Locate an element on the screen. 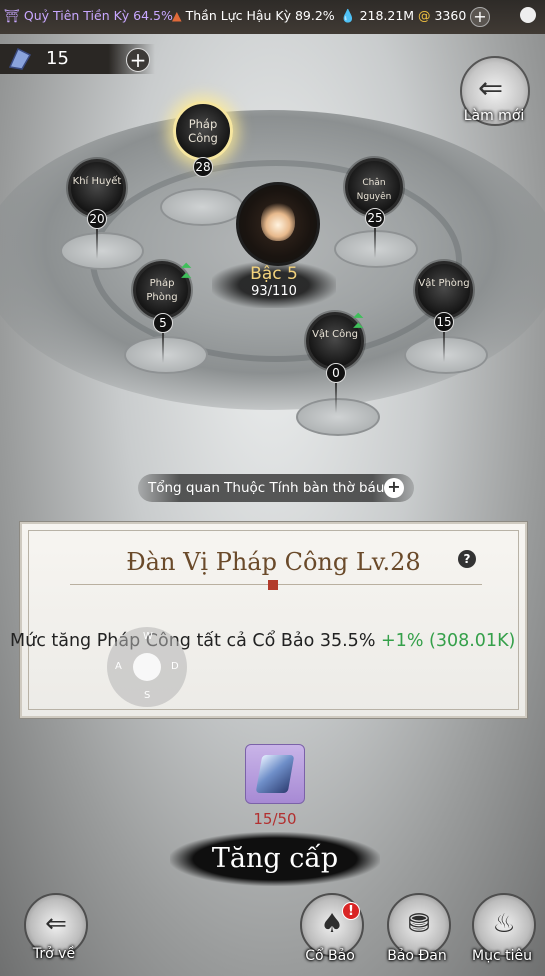 This screenshot has height=976, width=545. material-slot is located at coordinates (275, 774).